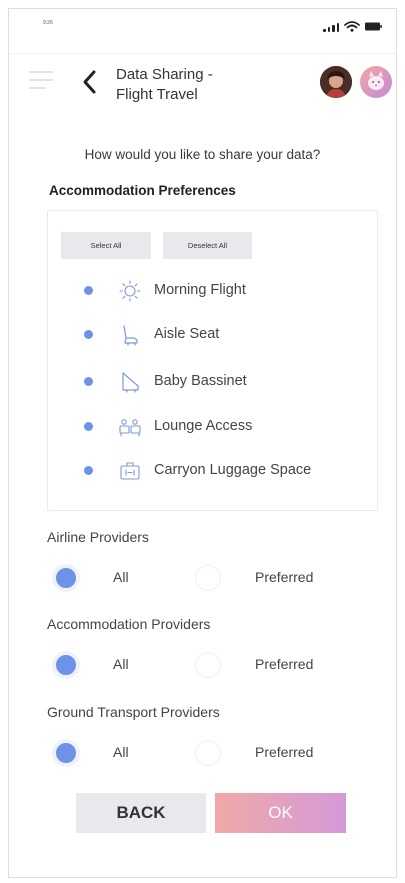  Describe the element at coordinates (373, 26) in the screenshot. I see `battery-icon` at that location.